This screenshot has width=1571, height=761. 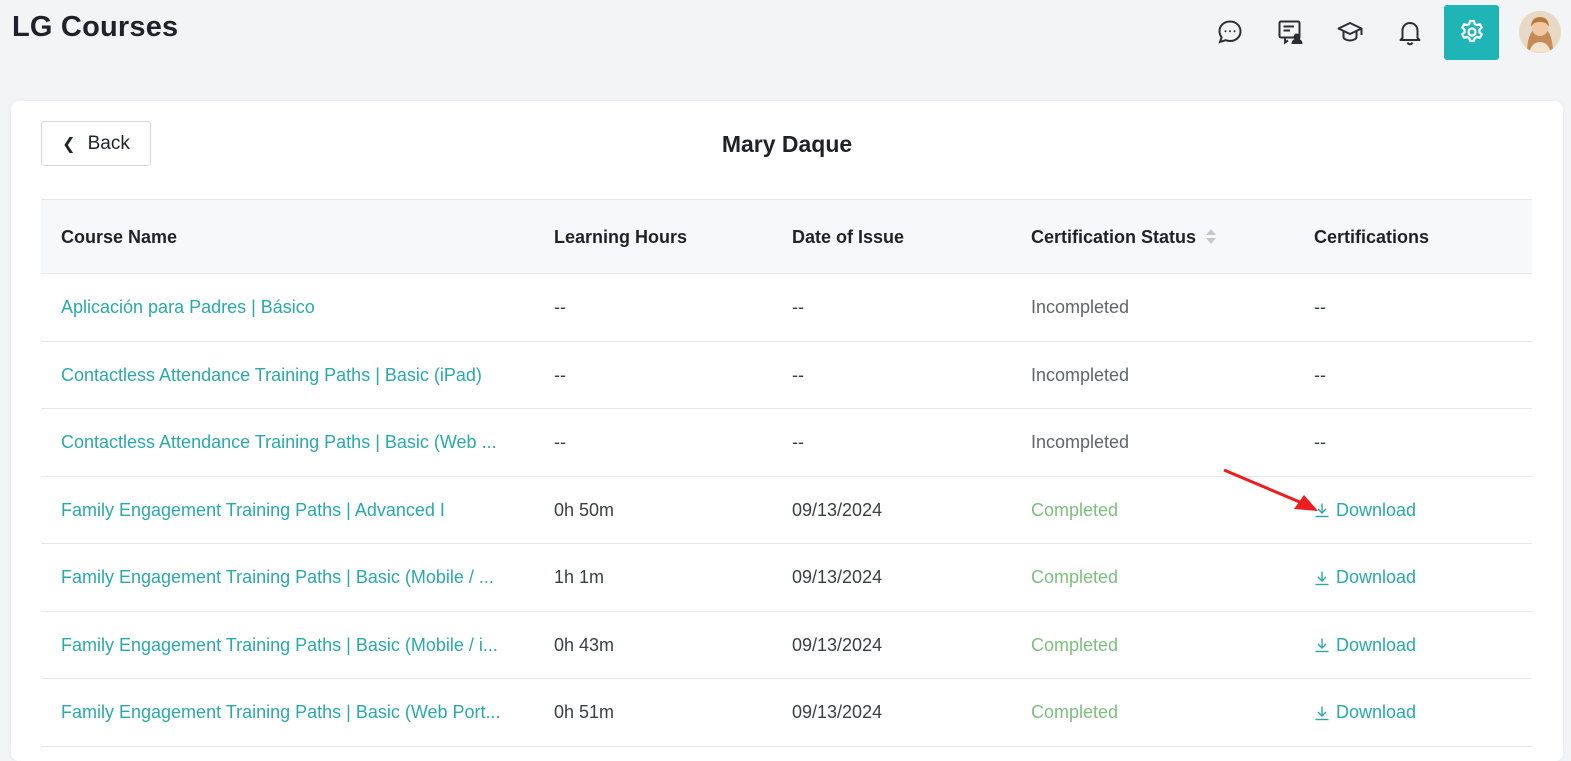 What do you see at coordinates (1540, 32) in the screenshot?
I see `avatar` at bounding box center [1540, 32].